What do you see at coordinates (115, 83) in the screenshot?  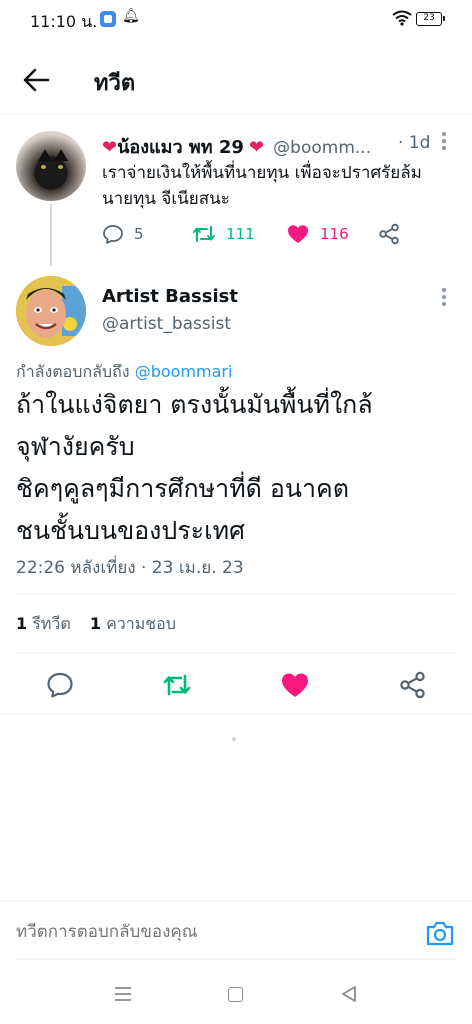 I see `page-title: ทวีต` at bounding box center [115, 83].